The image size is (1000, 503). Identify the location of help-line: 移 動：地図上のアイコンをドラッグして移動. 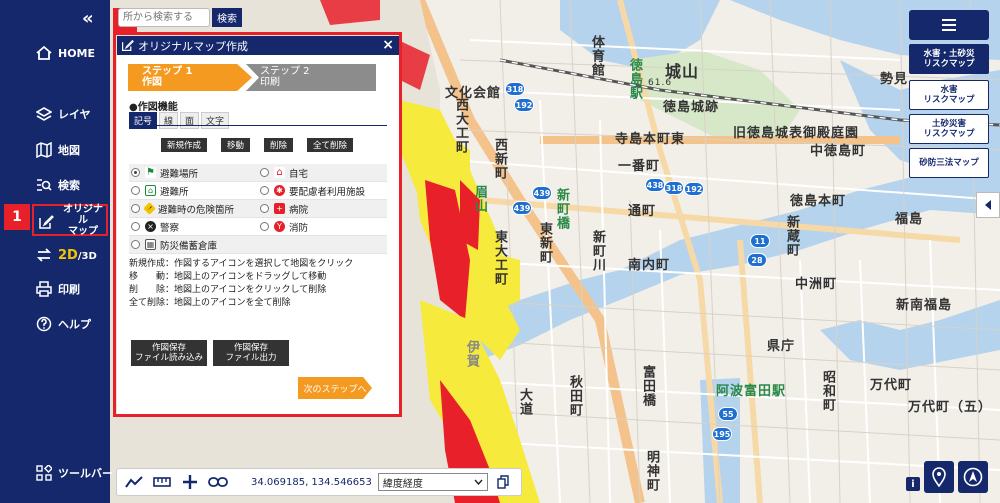
(228, 277).